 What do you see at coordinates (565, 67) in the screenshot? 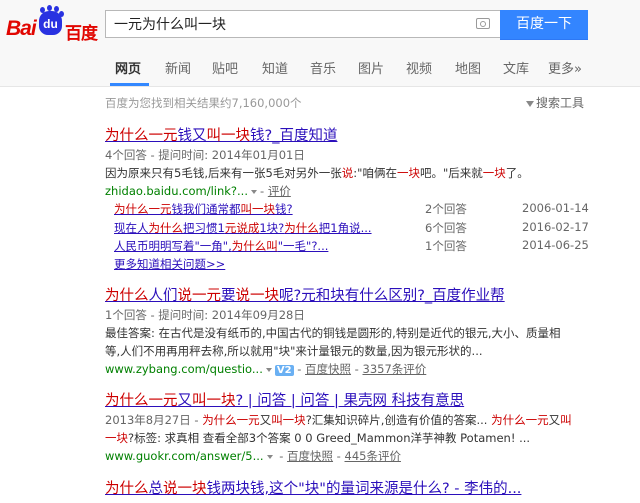
I see `tab-more: 更多»` at bounding box center [565, 67].